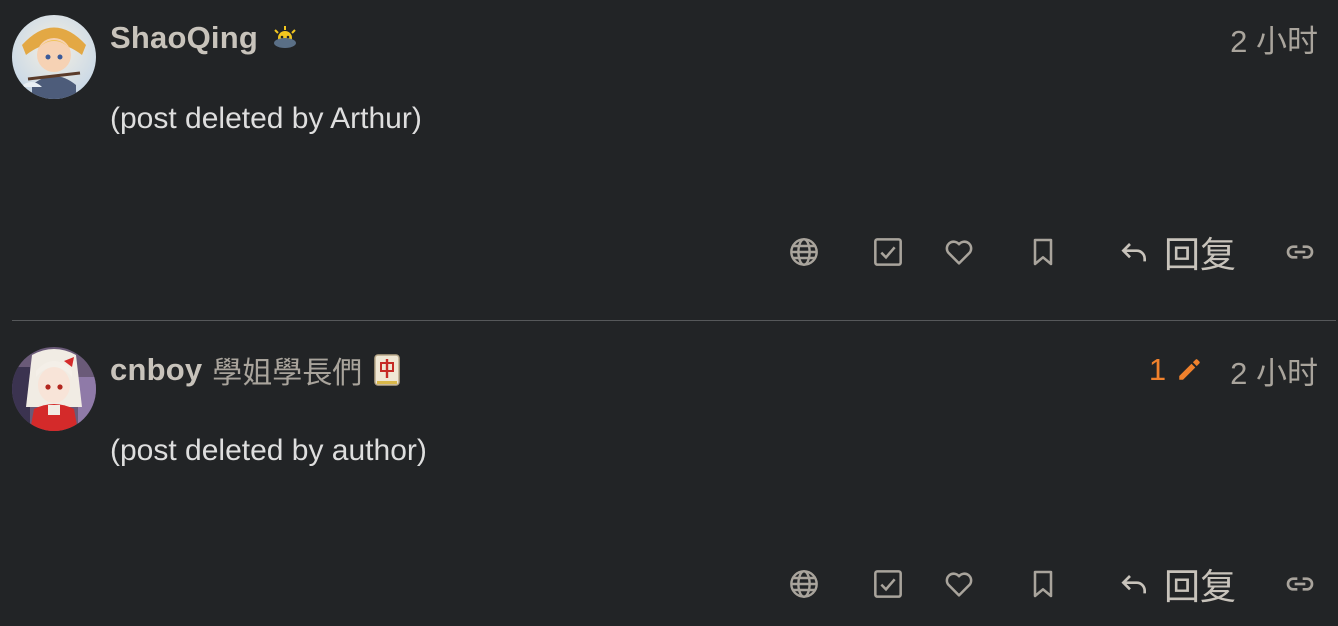 The width and height of the screenshot is (1338, 626). I want to click on post-body: (post deleted by Arthur), so click(266, 118).